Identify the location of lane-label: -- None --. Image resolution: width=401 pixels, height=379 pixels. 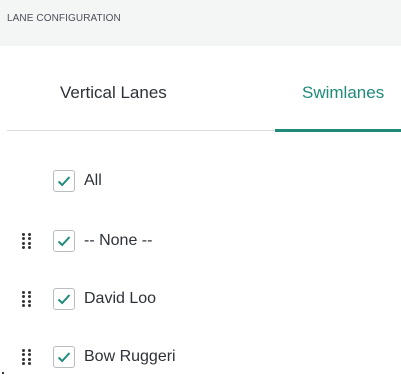
(118, 240).